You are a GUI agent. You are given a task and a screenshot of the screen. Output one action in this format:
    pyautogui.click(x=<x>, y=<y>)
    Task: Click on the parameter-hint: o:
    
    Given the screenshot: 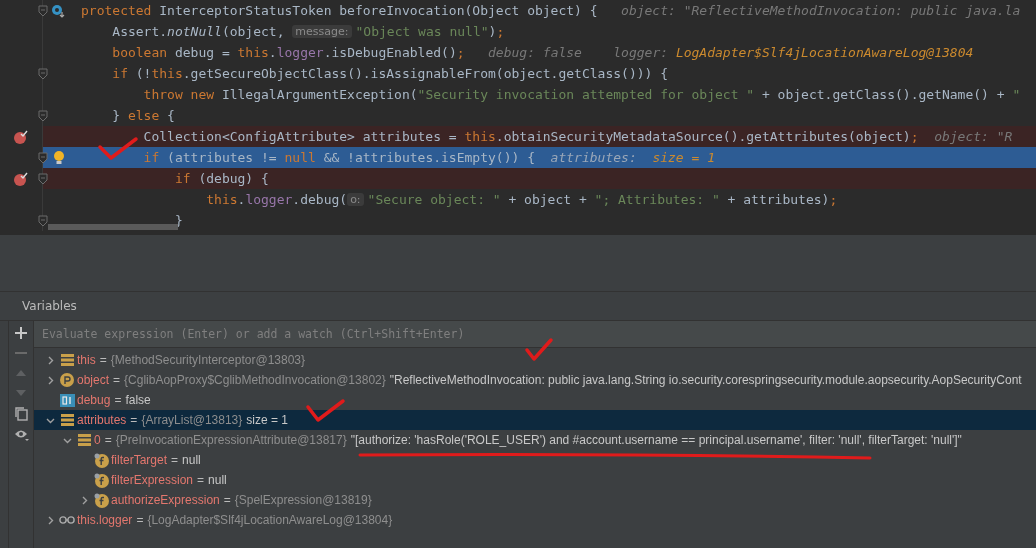 What is the action you would take?
    pyautogui.click(x=355, y=199)
    